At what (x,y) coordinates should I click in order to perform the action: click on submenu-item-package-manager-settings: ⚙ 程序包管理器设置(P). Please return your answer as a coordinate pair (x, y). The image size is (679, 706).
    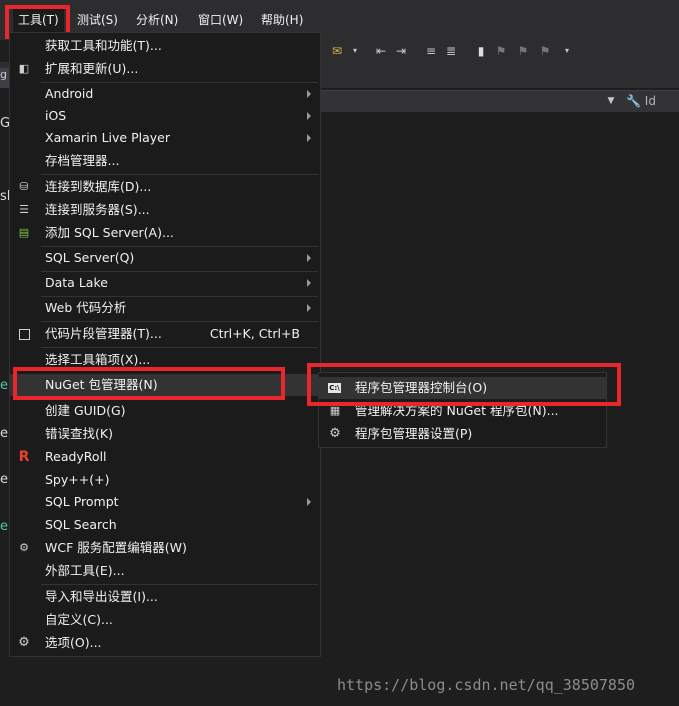
    Looking at the image, I should click on (462, 434).